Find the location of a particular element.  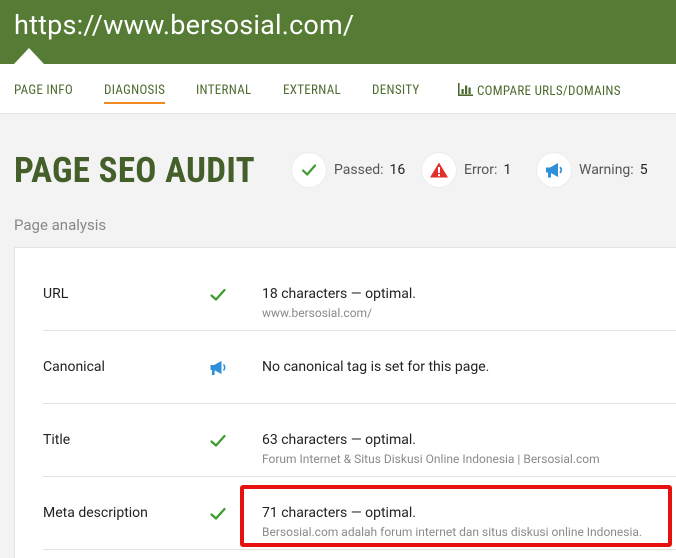

warning-count: 5 is located at coordinates (643, 170).